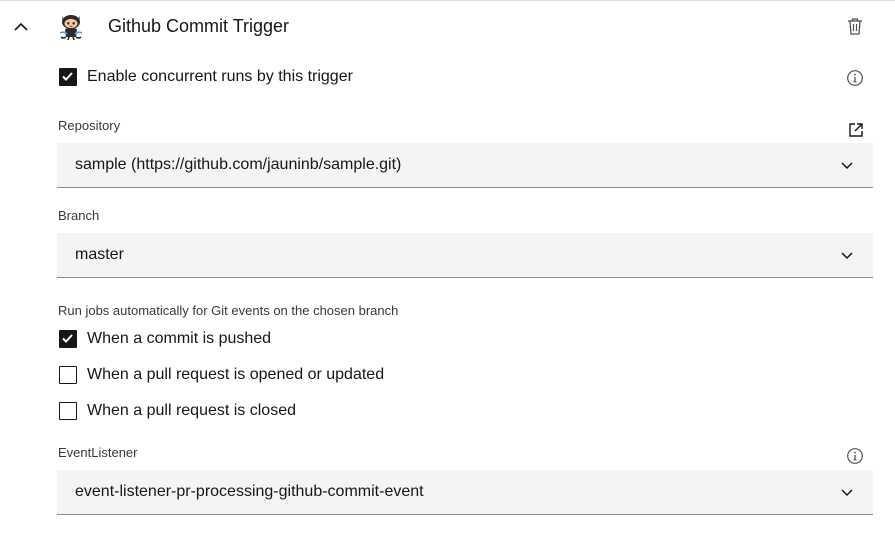  What do you see at coordinates (89, 125) in the screenshot?
I see `repository-label: Repository` at bounding box center [89, 125].